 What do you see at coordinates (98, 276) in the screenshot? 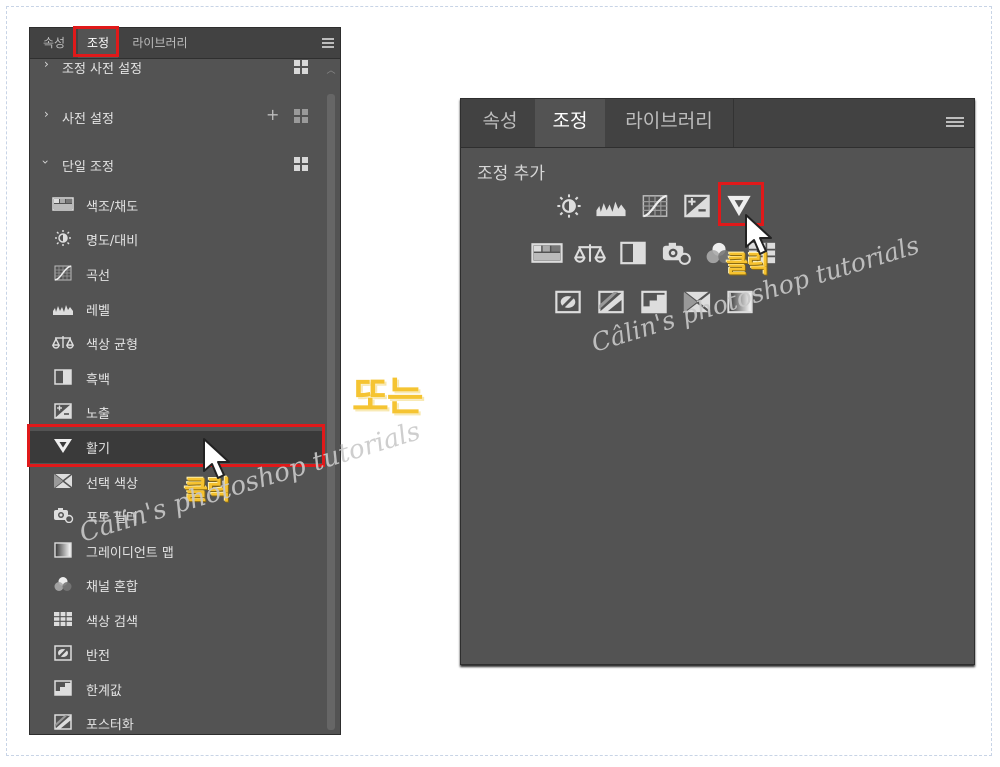
I see `item-label: 곡선` at bounding box center [98, 276].